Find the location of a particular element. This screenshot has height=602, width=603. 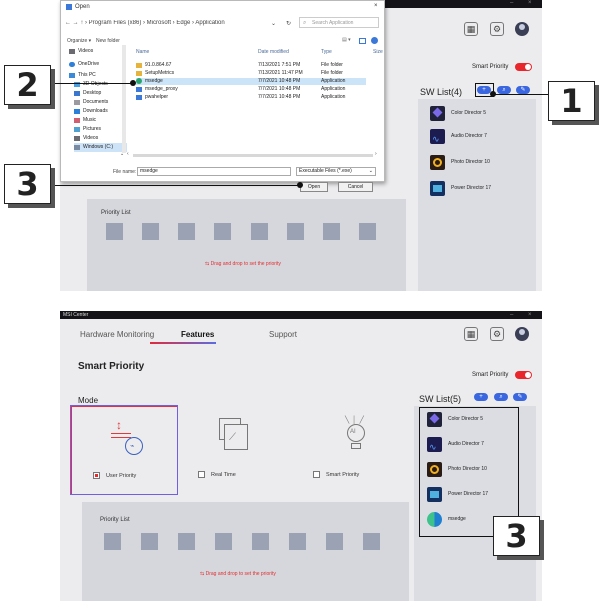

tree-item: Documents is located at coordinates (100, 102).